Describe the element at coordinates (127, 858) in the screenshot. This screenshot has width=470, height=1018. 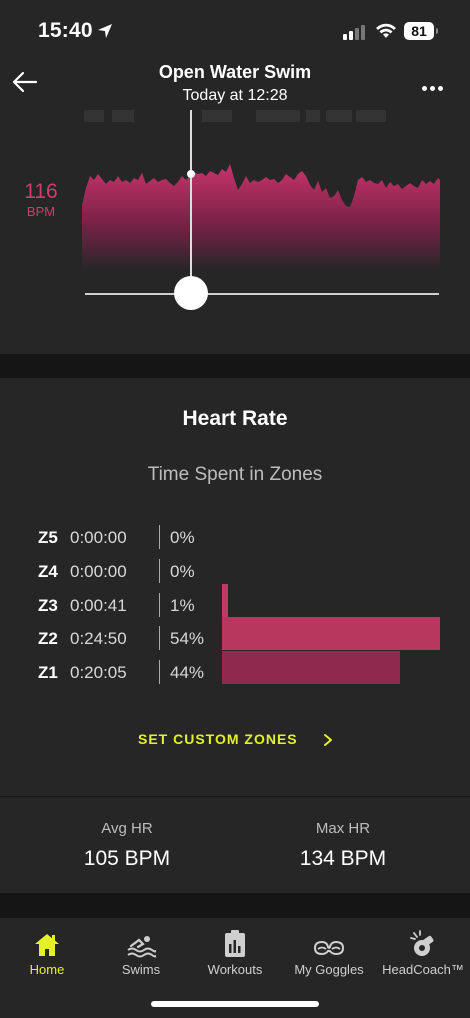
I see `avg-hr-value: 105 BPM` at that location.